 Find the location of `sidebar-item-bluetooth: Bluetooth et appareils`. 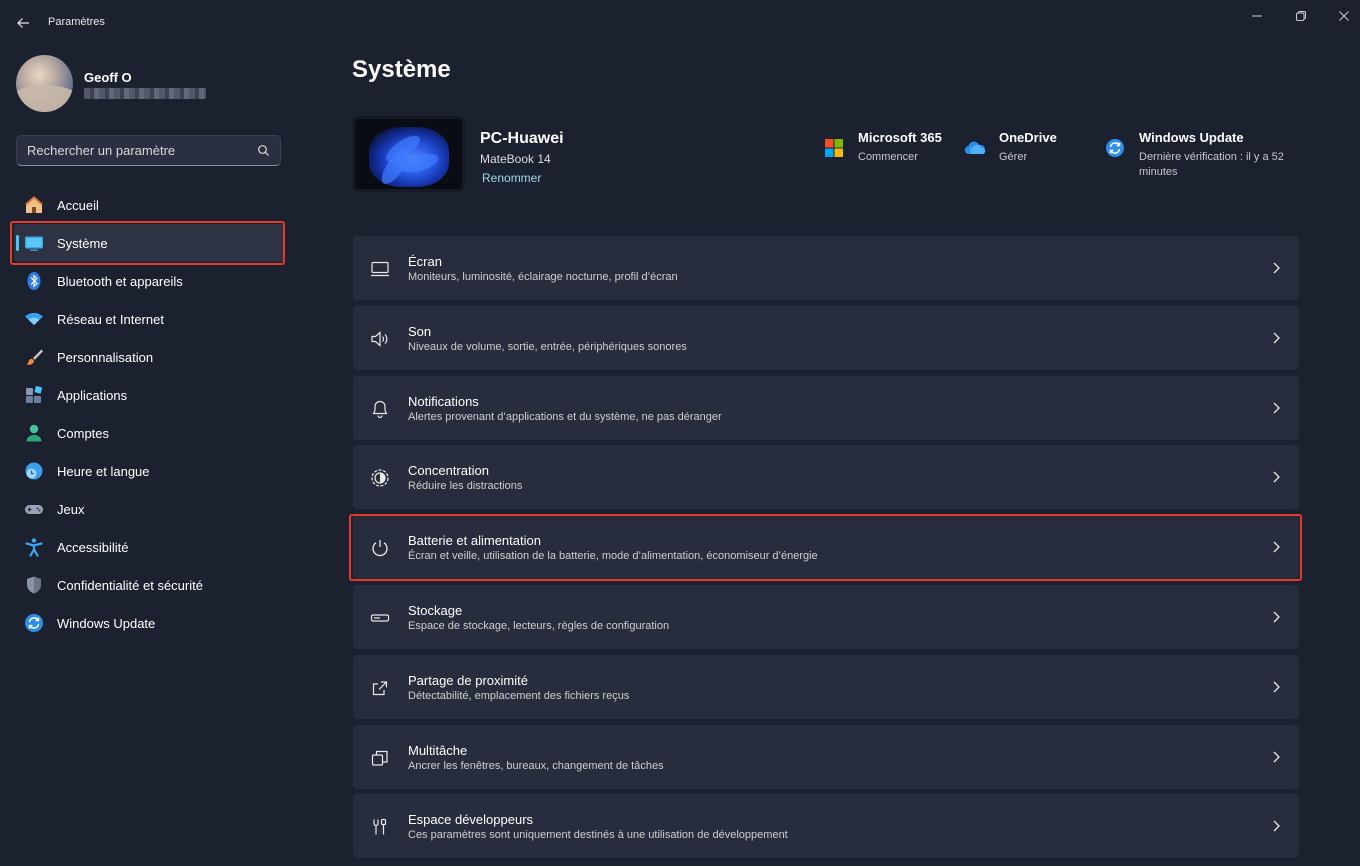

sidebar-item-bluetooth: Bluetooth et appareils is located at coordinates (149, 281).